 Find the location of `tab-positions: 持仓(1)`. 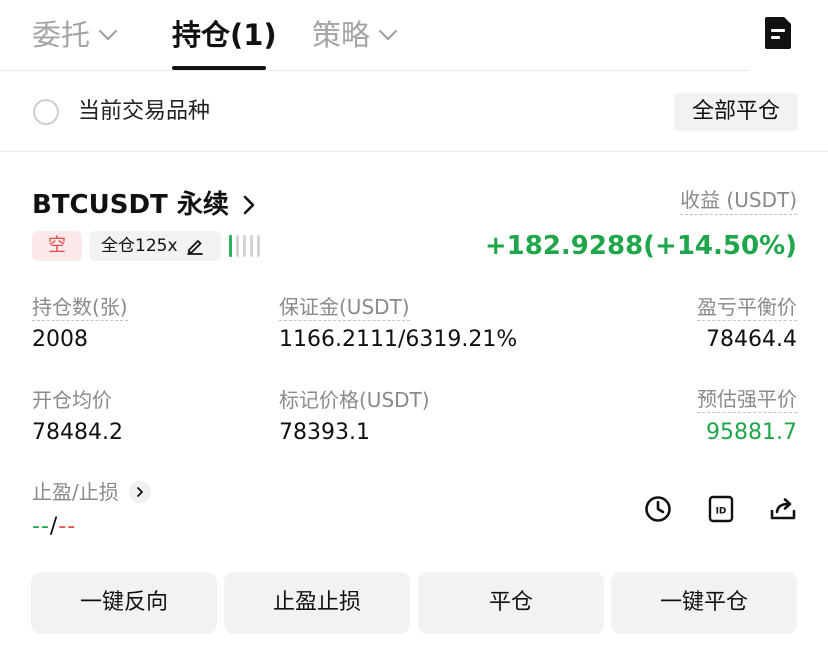

tab-positions: 持仓(1) is located at coordinates (224, 35).